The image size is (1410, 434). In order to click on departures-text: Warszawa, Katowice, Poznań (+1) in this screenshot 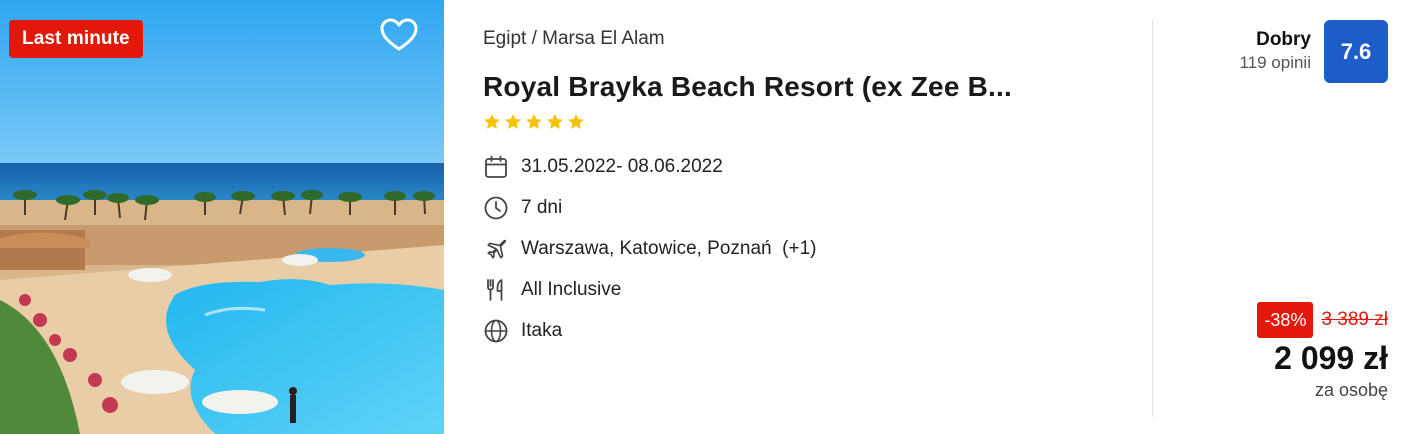, I will do `click(669, 249)`.